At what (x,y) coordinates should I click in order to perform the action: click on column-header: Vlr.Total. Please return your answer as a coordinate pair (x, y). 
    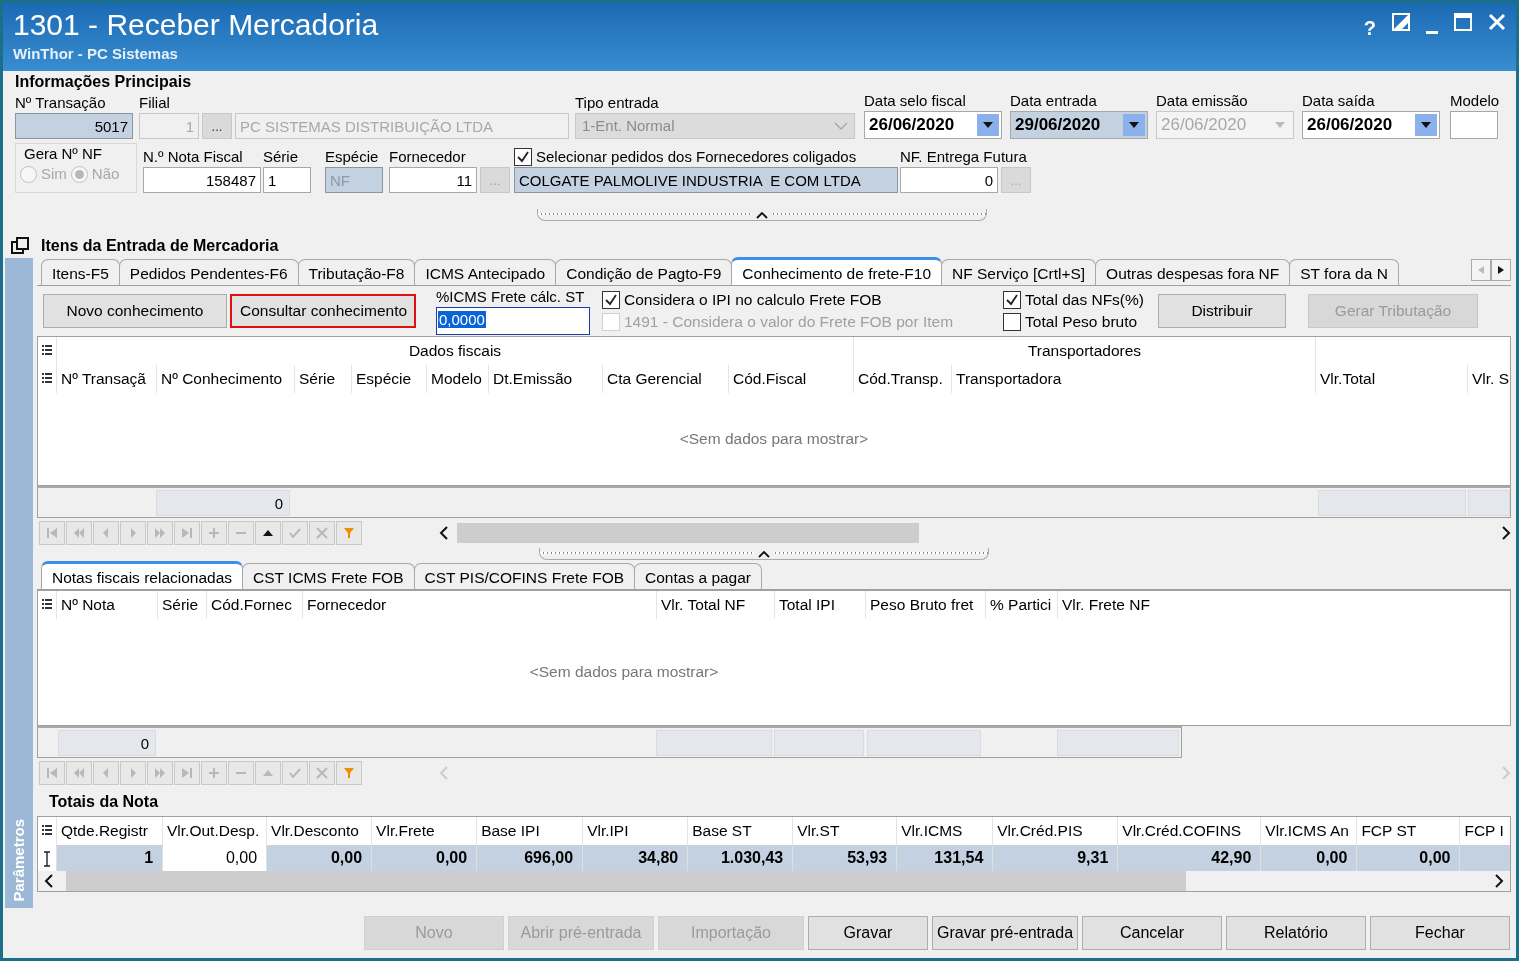
    Looking at the image, I should click on (1391, 379).